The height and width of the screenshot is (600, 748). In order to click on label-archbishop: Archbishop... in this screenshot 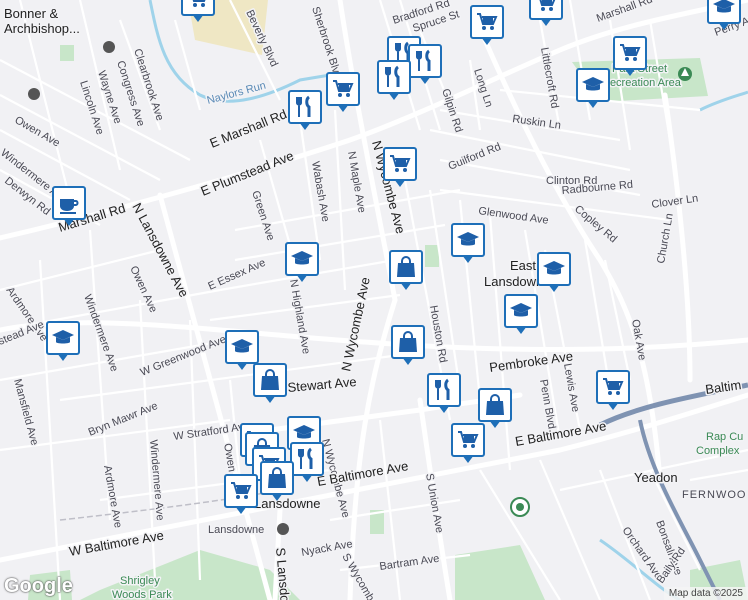, I will do `click(42, 28)`.